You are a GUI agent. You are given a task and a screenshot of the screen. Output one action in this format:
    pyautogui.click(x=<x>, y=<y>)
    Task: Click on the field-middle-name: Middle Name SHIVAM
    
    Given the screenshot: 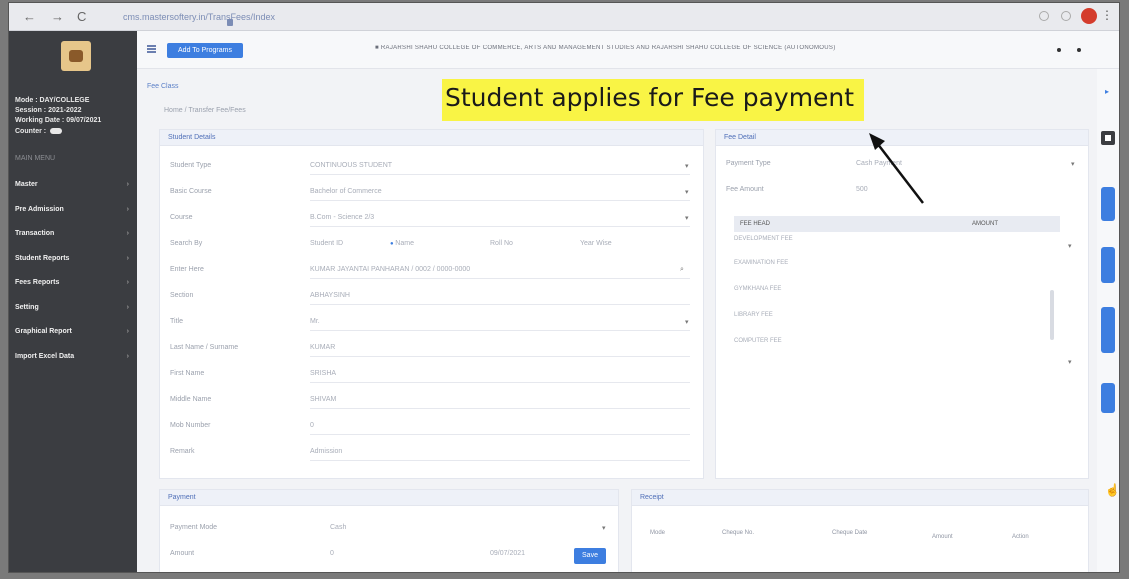 What is the action you would take?
    pyautogui.click(x=430, y=403)
    